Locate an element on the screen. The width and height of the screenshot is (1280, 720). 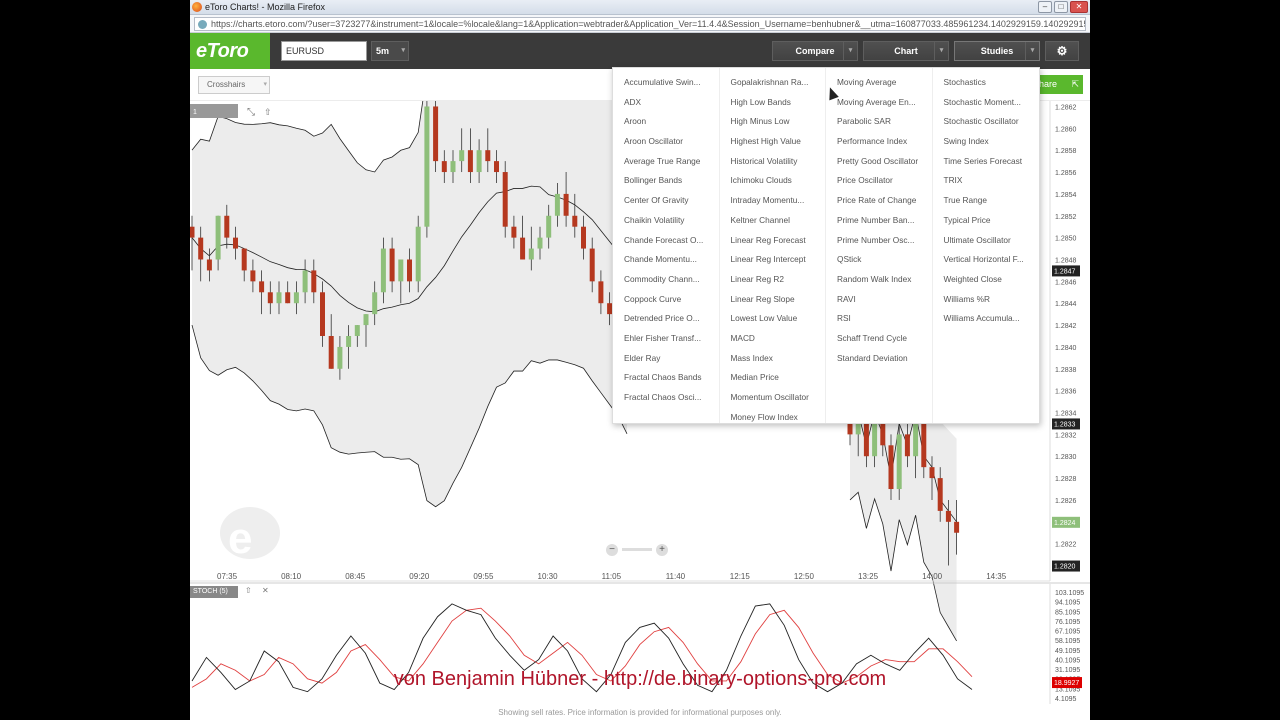
studies-menu-item: Fractal Chaos Bands is located at coordinates (666, 377).